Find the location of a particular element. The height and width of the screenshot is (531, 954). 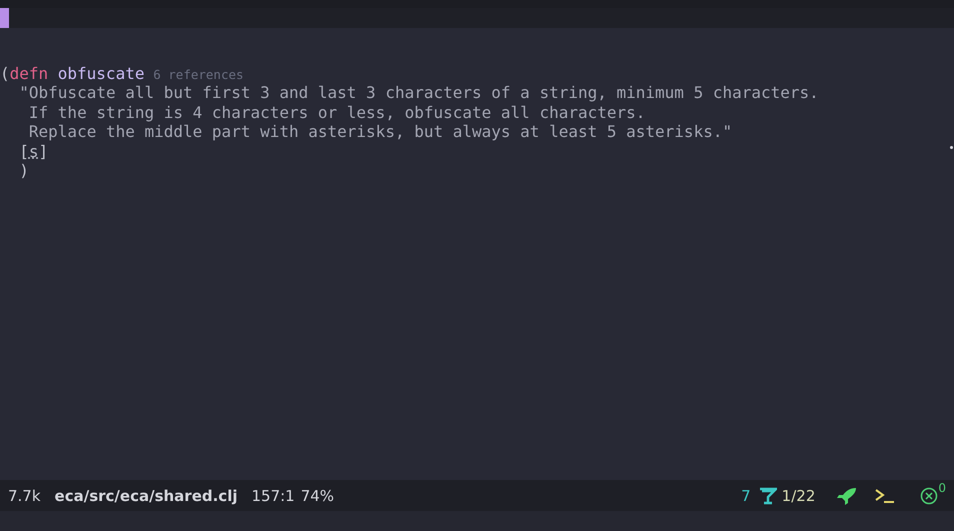

docstring-line: If the string is 4 characters or less, obfuscate all characters. is located at coordinates (337, 112).